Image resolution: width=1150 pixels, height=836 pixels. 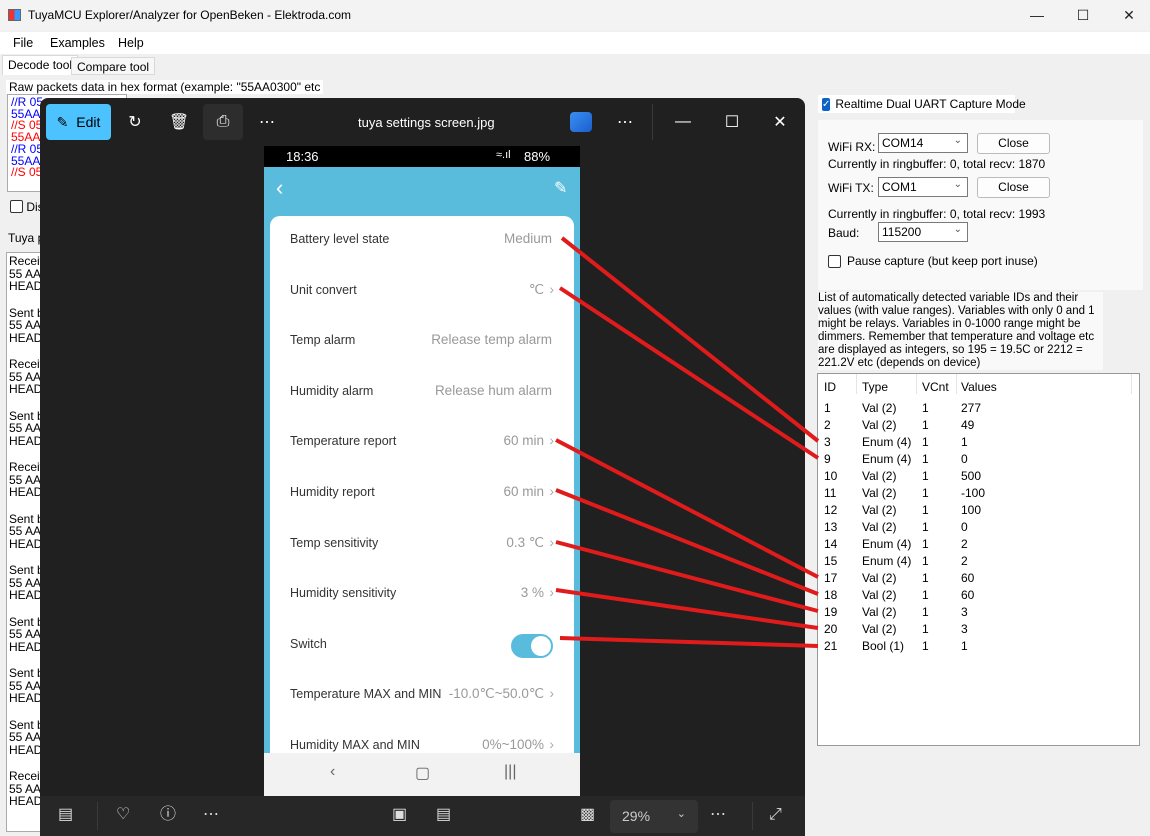 What do you see at coordinates (978, 579) in the screenshot?
I see `table-row: 17 Val (2) 1 60` at bounding box center [978, 579].